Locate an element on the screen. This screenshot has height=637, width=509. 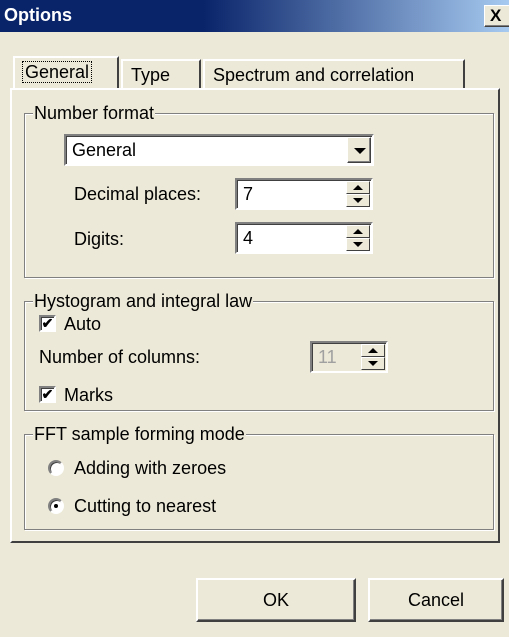
tab-spectrum-and-correlation: Spectrum and correlation is located at coordinates (334, 74).